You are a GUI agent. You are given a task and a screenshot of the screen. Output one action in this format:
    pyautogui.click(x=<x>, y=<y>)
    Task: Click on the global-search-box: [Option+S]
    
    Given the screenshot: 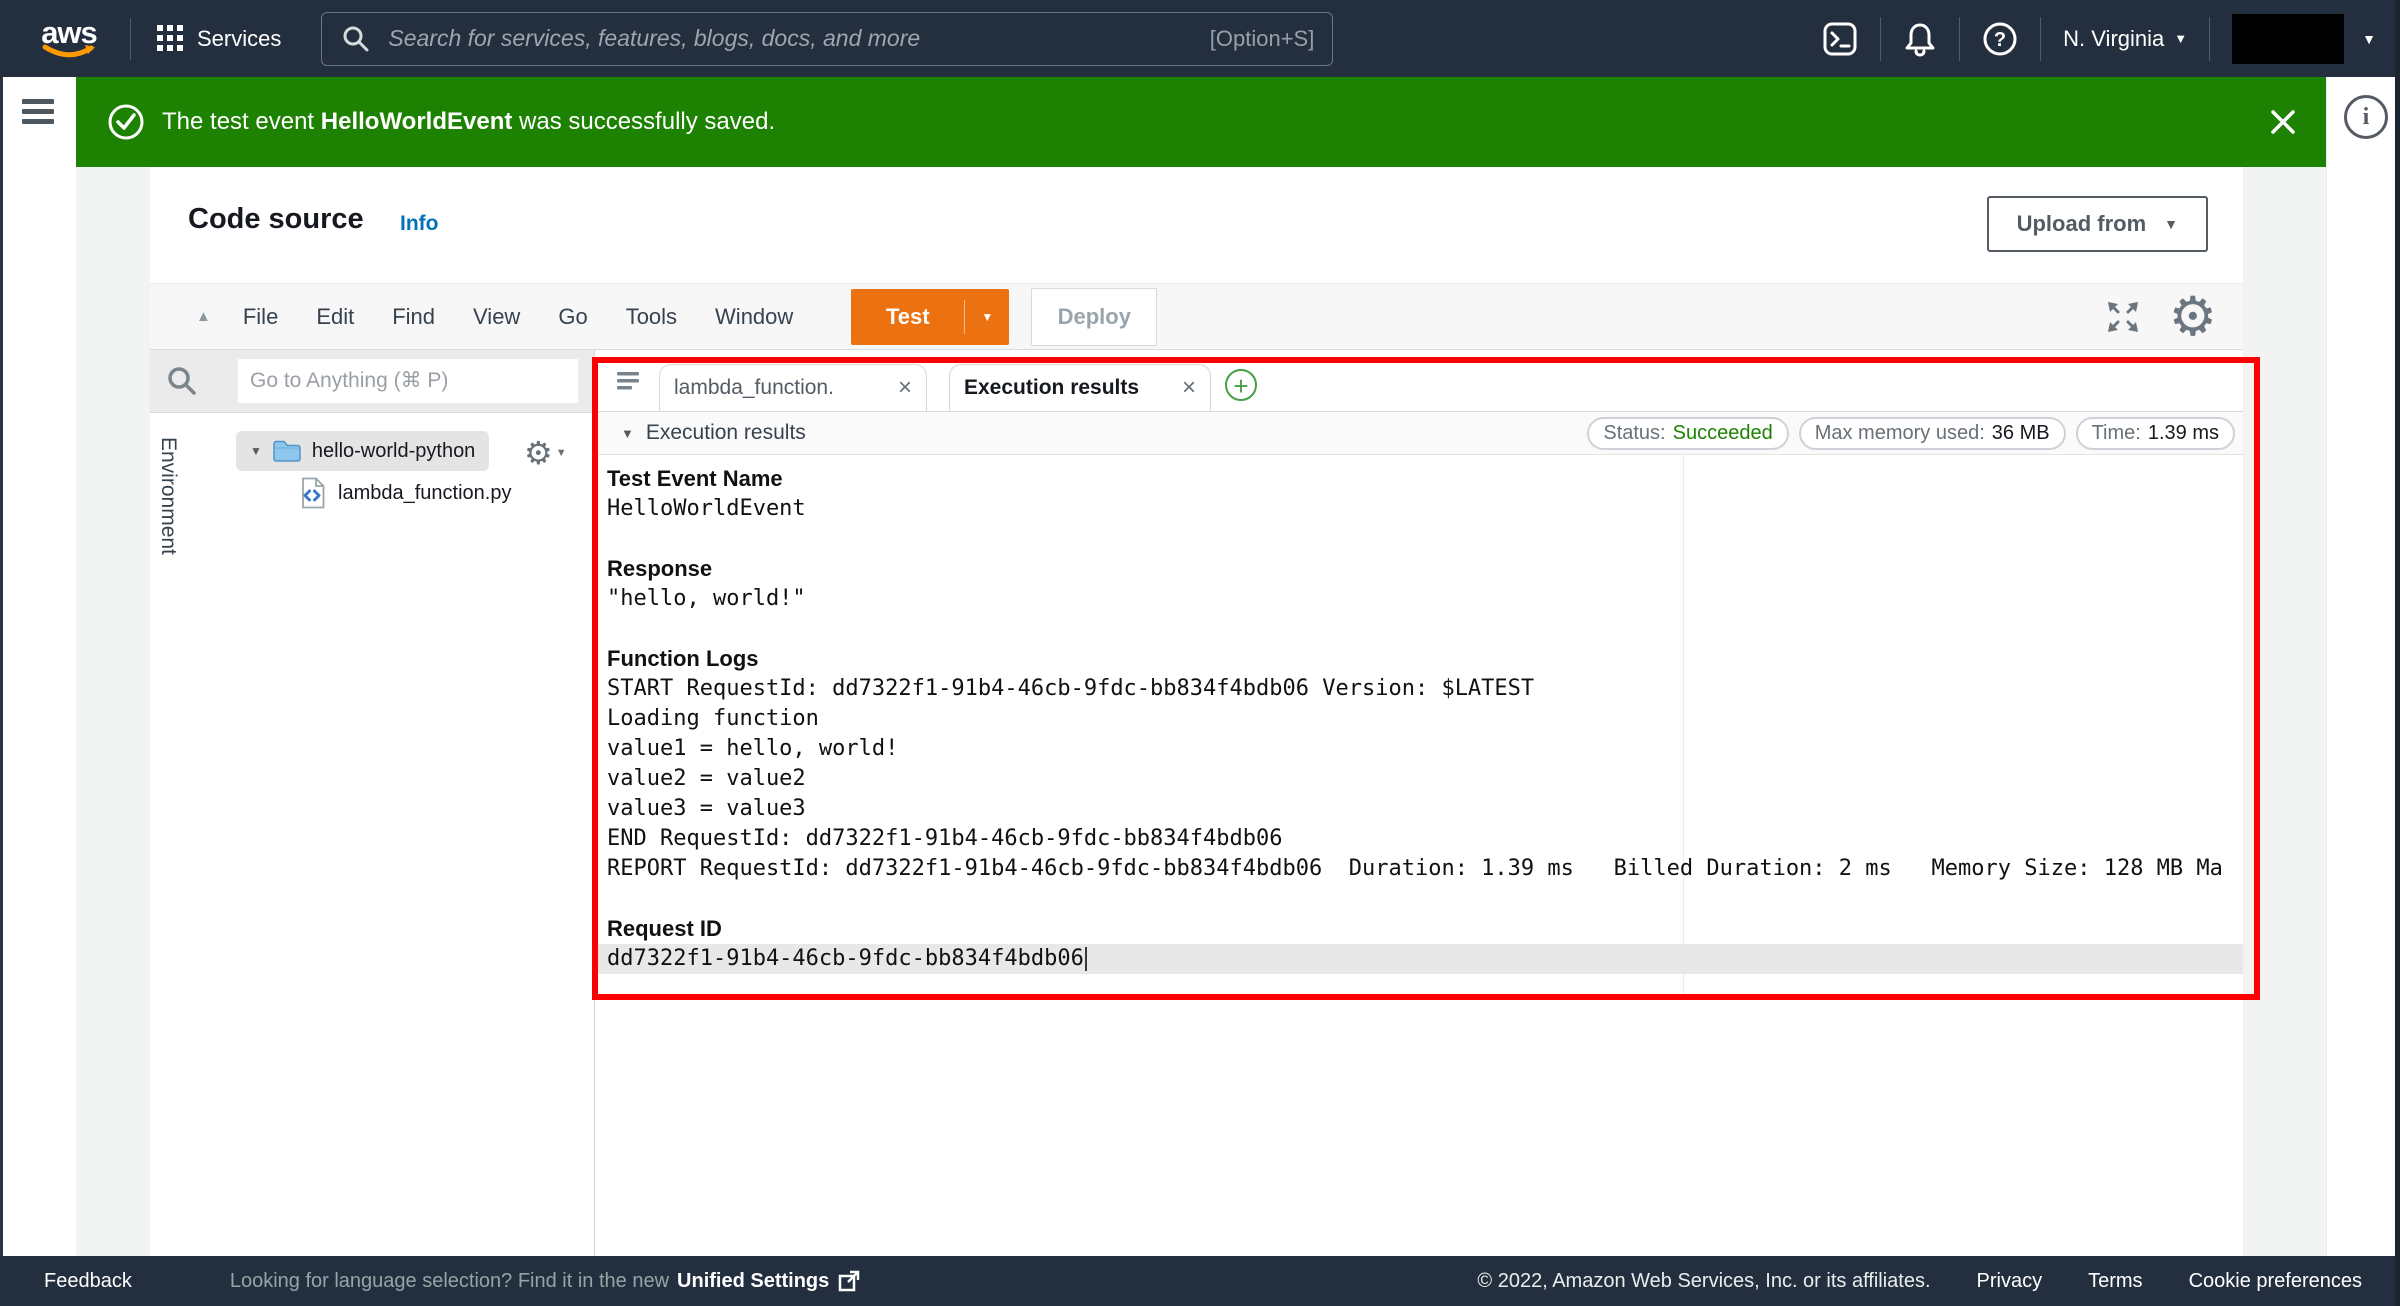 What is the action you would take?
    pyautogui.click(x=827, y=38)
    